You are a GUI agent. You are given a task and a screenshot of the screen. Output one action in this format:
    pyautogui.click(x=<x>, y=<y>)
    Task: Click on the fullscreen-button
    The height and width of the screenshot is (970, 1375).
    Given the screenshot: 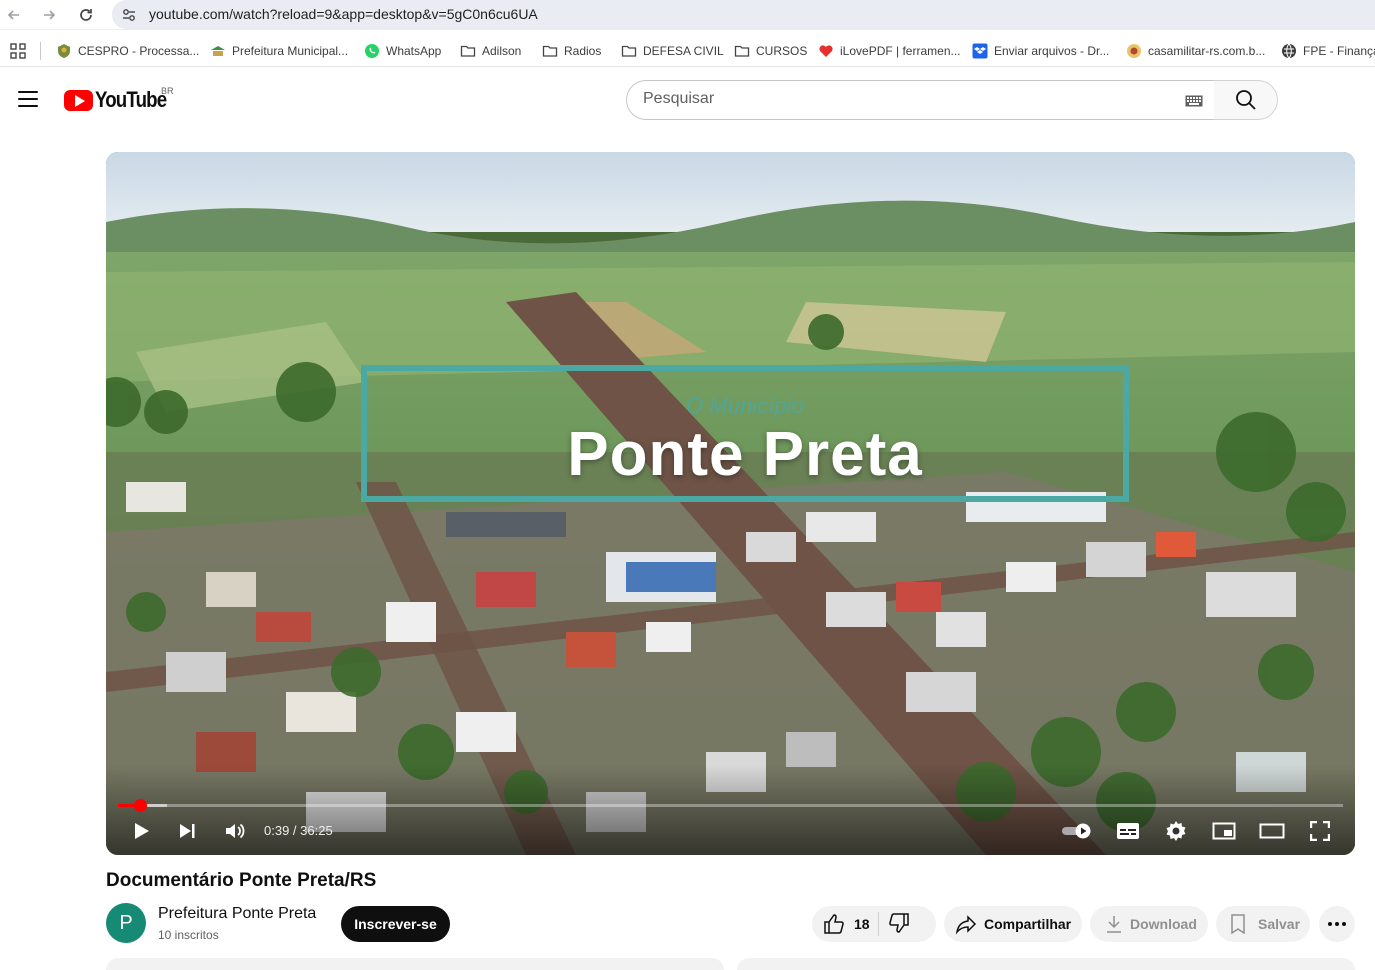 What is the action you would take?
    pyautogui.click(x=1320, y=831)
    